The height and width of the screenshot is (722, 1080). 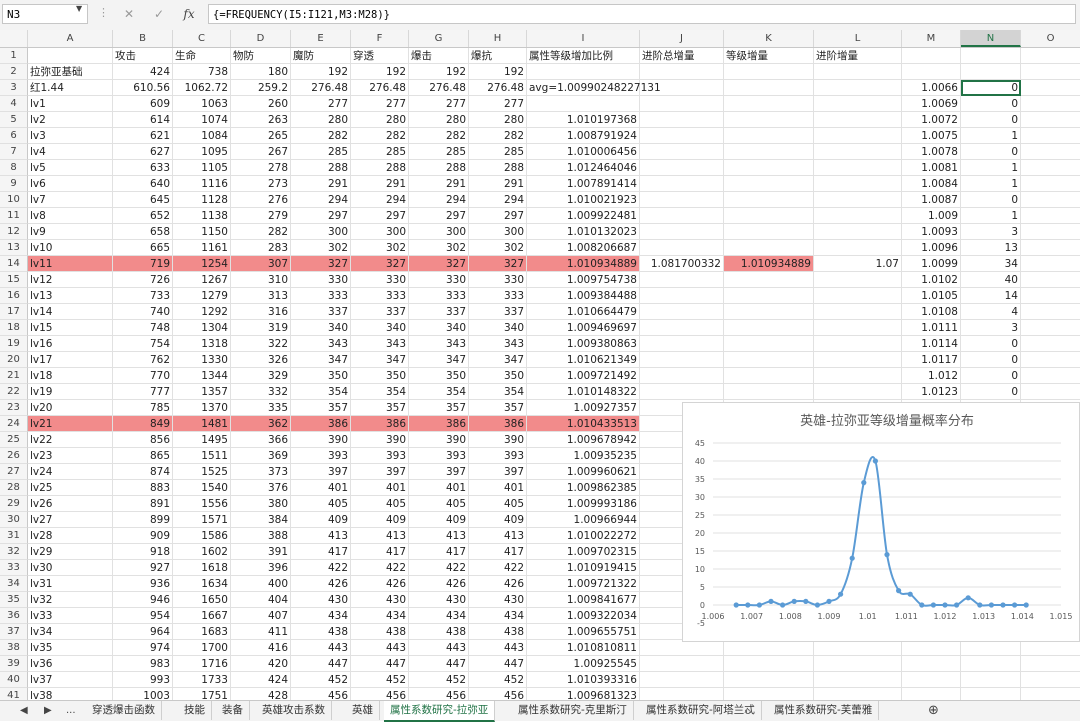 I want to click on row-header: 10, so click(x=14, y=200).